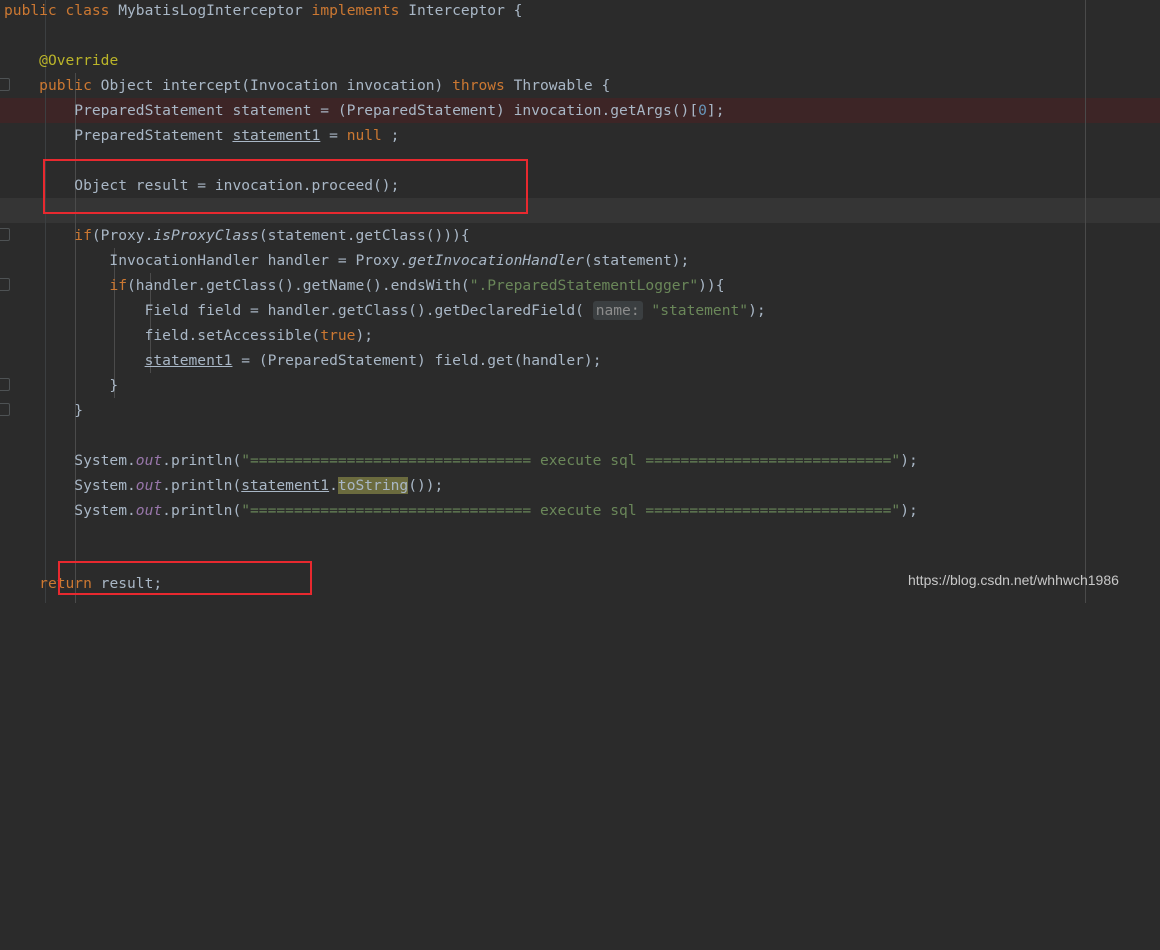 This screenshot has height=950, width=1160. I want to click on code-line-14: field.setAccessible(true);, so click(189, 335).